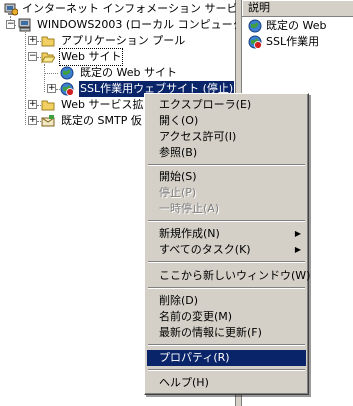  Describe the element at coordinates (48, 57) in the screenshot. I see `open-folder-icon` at that location.